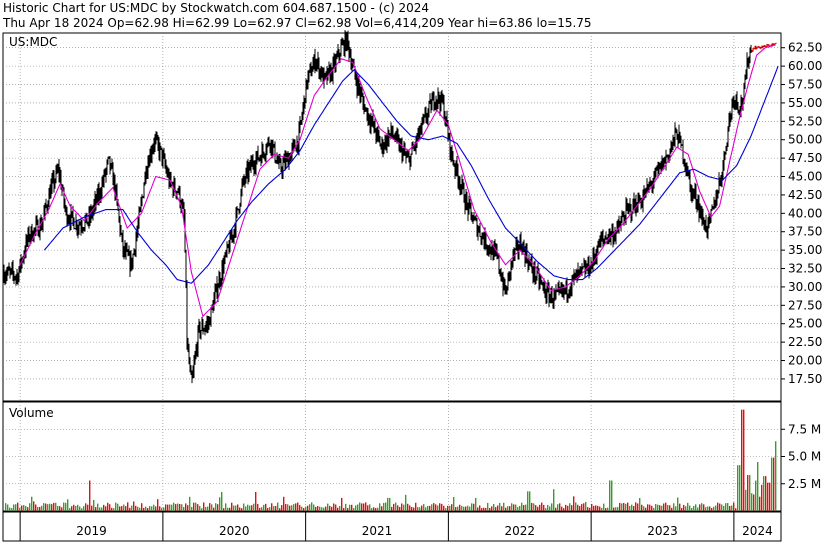  I want to click on year-label: 2024, so click(757, 531).